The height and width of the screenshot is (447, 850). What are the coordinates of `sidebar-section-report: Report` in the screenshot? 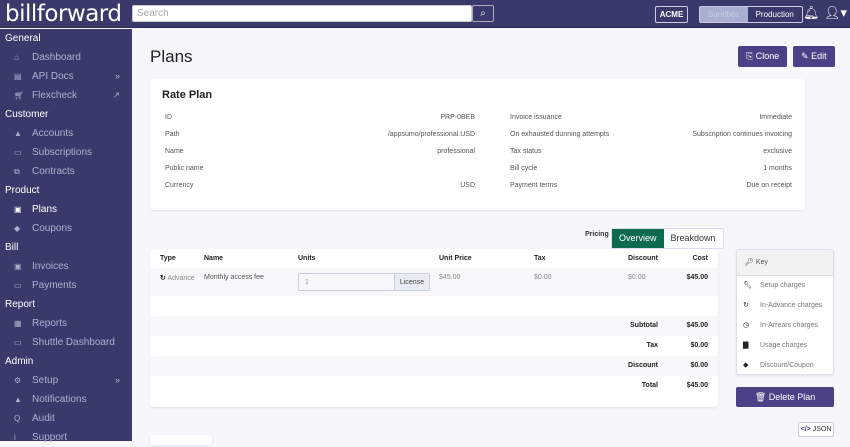 It's located at (20, 304).